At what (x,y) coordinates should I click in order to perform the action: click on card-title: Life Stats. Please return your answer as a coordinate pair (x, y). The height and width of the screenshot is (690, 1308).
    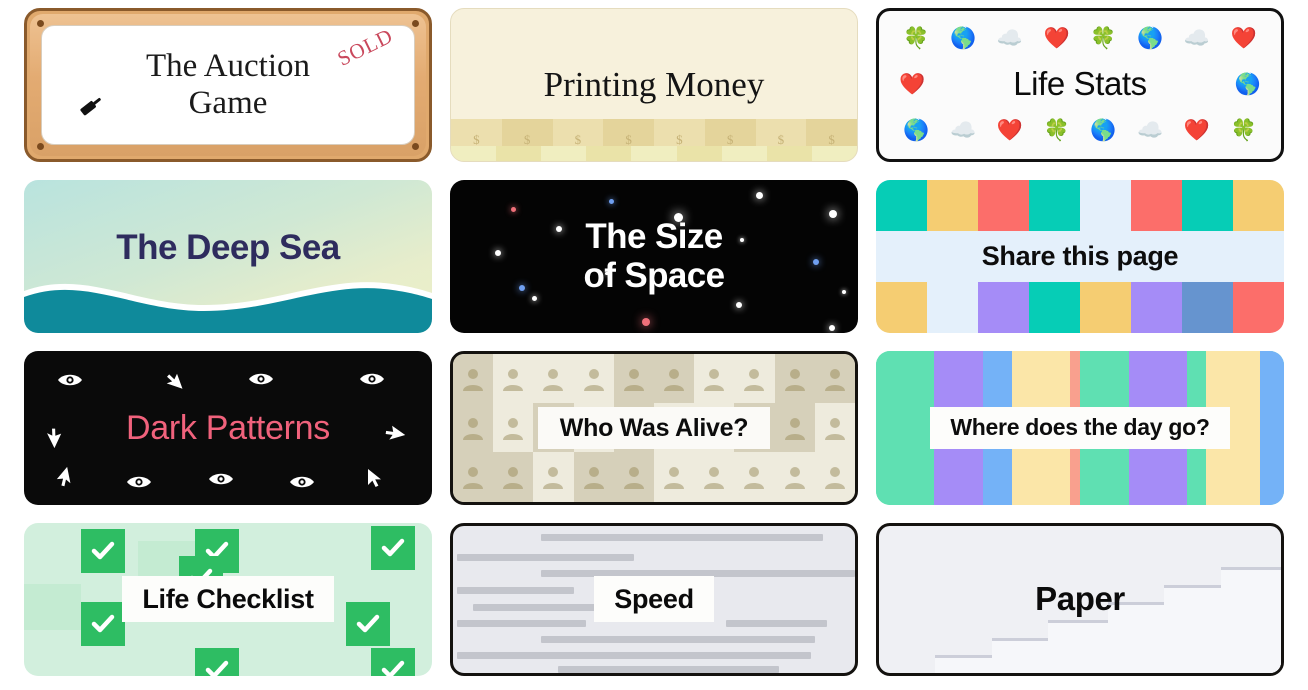
    Looking at the image, I should click on (1080, 84).